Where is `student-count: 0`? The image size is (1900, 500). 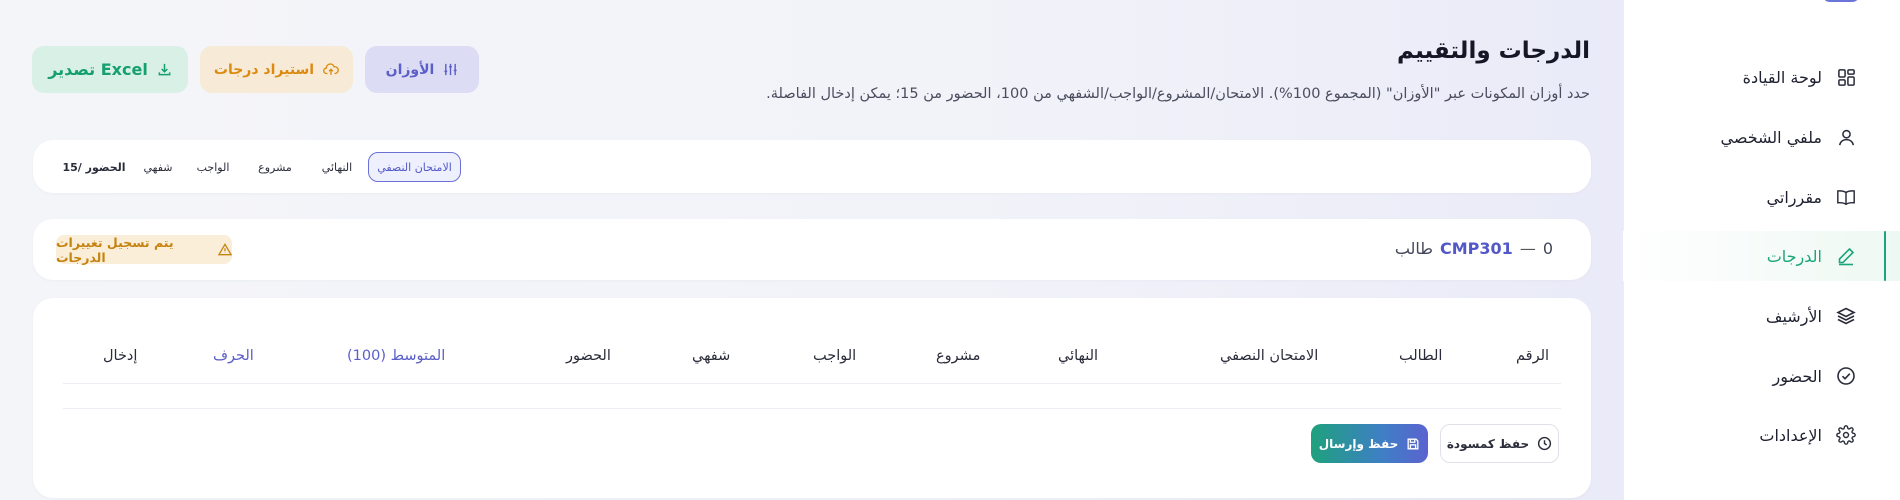 student-count: 0 is located at coordinates (1547, 248).